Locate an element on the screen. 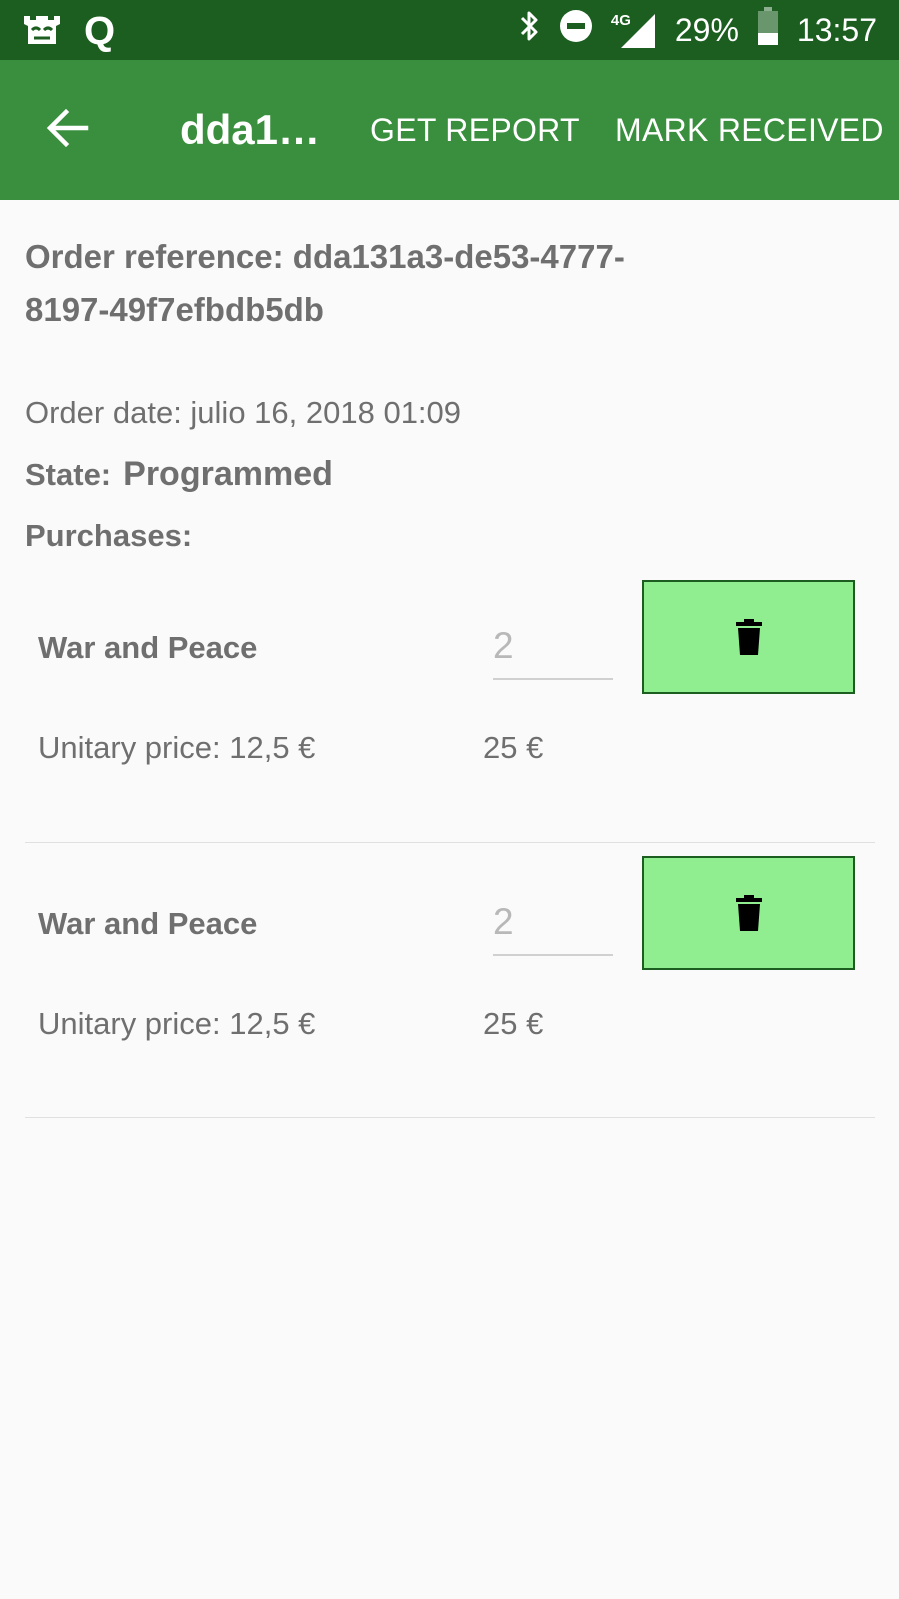 This screenshot has width=899, height=1599. app-bar: dda1… GET REPORT MARK RECEIVED is located at coordinates (449, 130).